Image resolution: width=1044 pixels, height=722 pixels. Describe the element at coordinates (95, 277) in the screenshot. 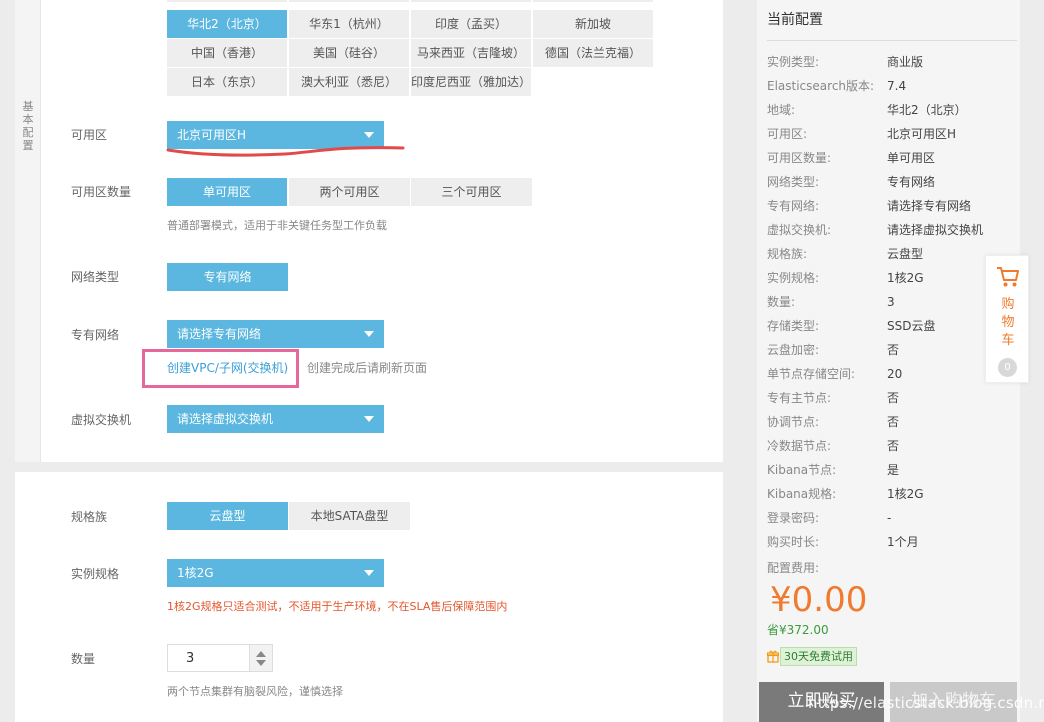

I see `network-type-label: 网络类型` at that location.